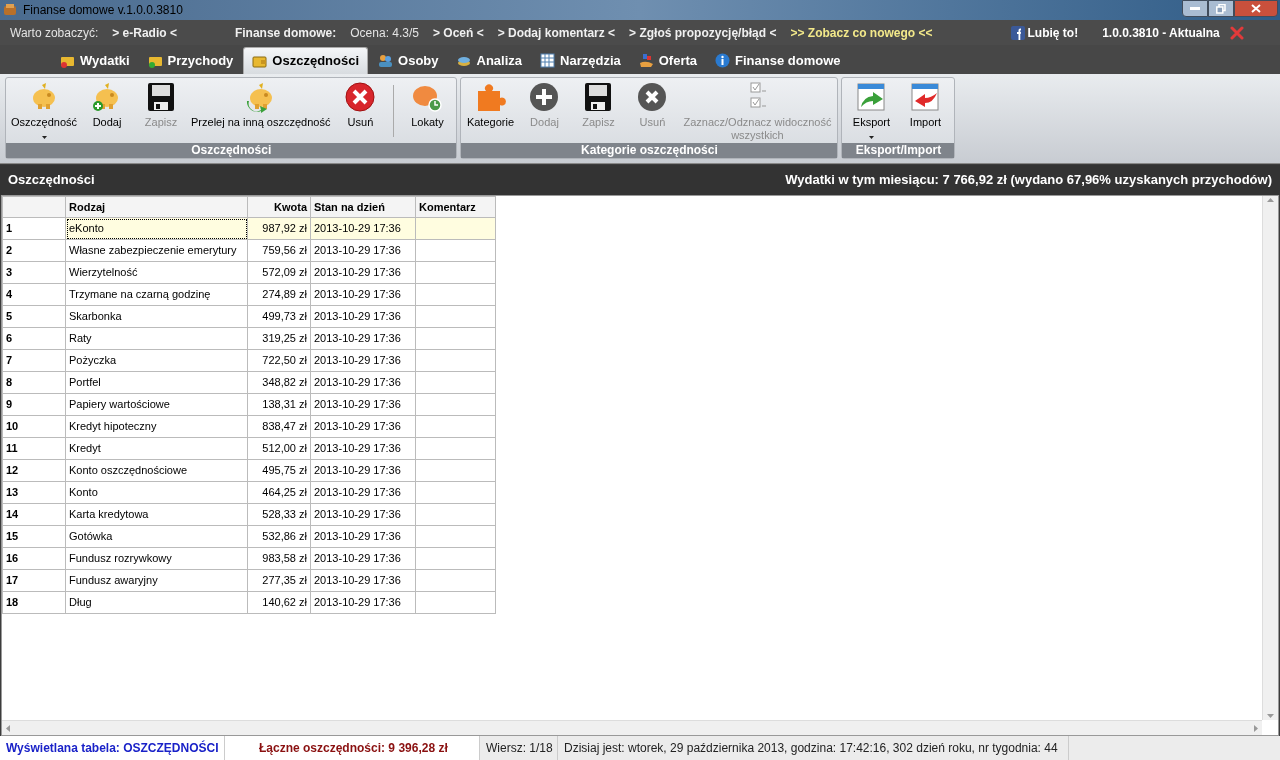 The width and height of the screenshot is (1280, 760). Describe the element at coordinates (489, 60) in the screenshot. I see `tab: Analiza` at that location.